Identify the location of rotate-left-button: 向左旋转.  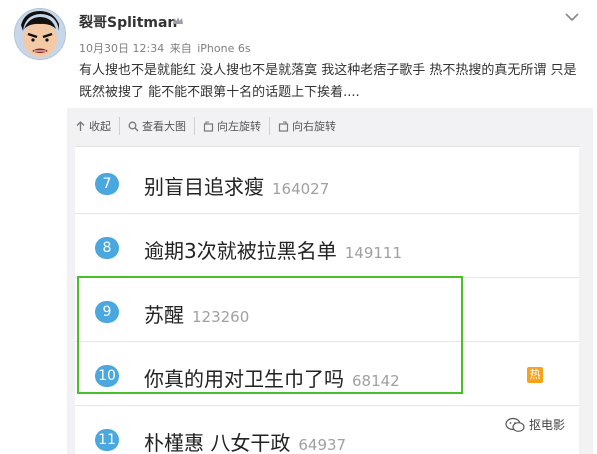
(232, 126).